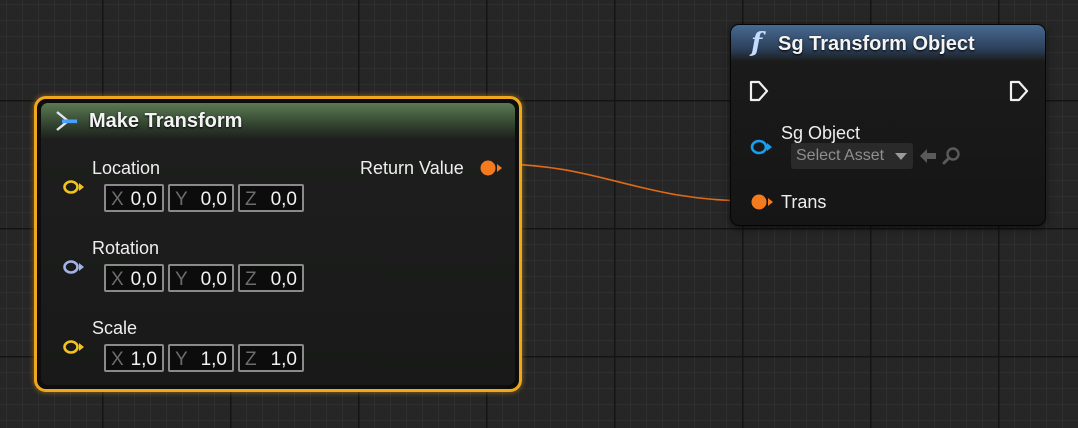 The height and width of the screenshot is (428, 1078). I want to click on location-x-field: X 0,0, so click(134, 198).